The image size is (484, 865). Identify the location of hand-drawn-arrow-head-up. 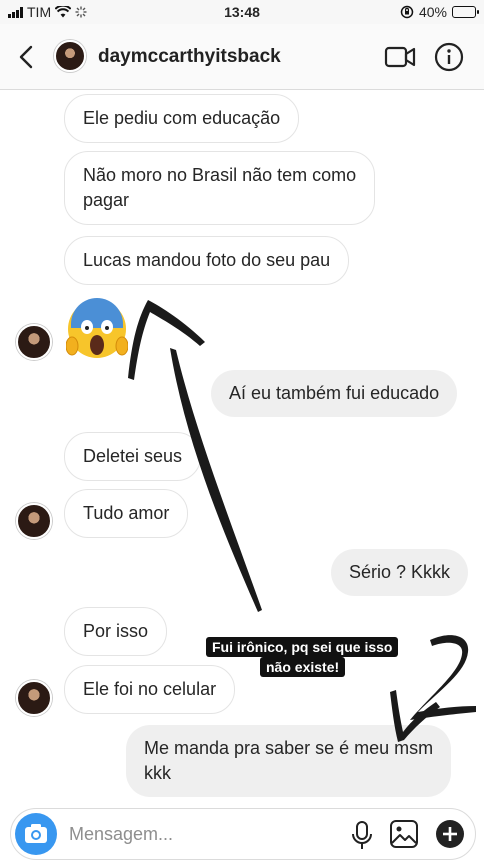
(166, 340).